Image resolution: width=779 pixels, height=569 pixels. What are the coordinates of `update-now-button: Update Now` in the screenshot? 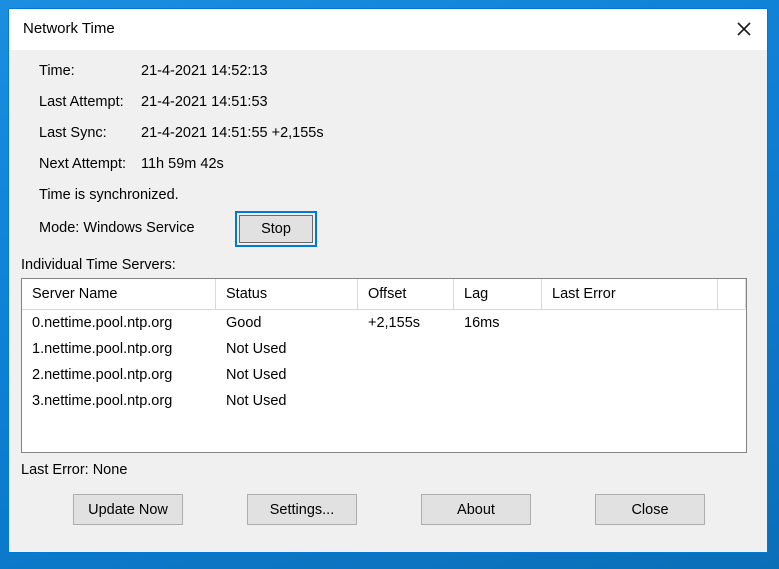 It's located at (128, 509).